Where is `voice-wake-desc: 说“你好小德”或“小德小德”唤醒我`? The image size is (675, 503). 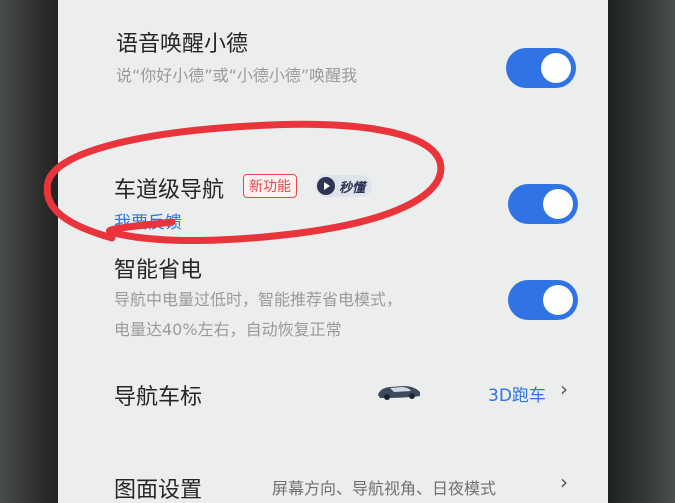
voice-wake-desc: 说“你好小德”或“小德小德”唤醒我 is located at coordinates (237, 75).